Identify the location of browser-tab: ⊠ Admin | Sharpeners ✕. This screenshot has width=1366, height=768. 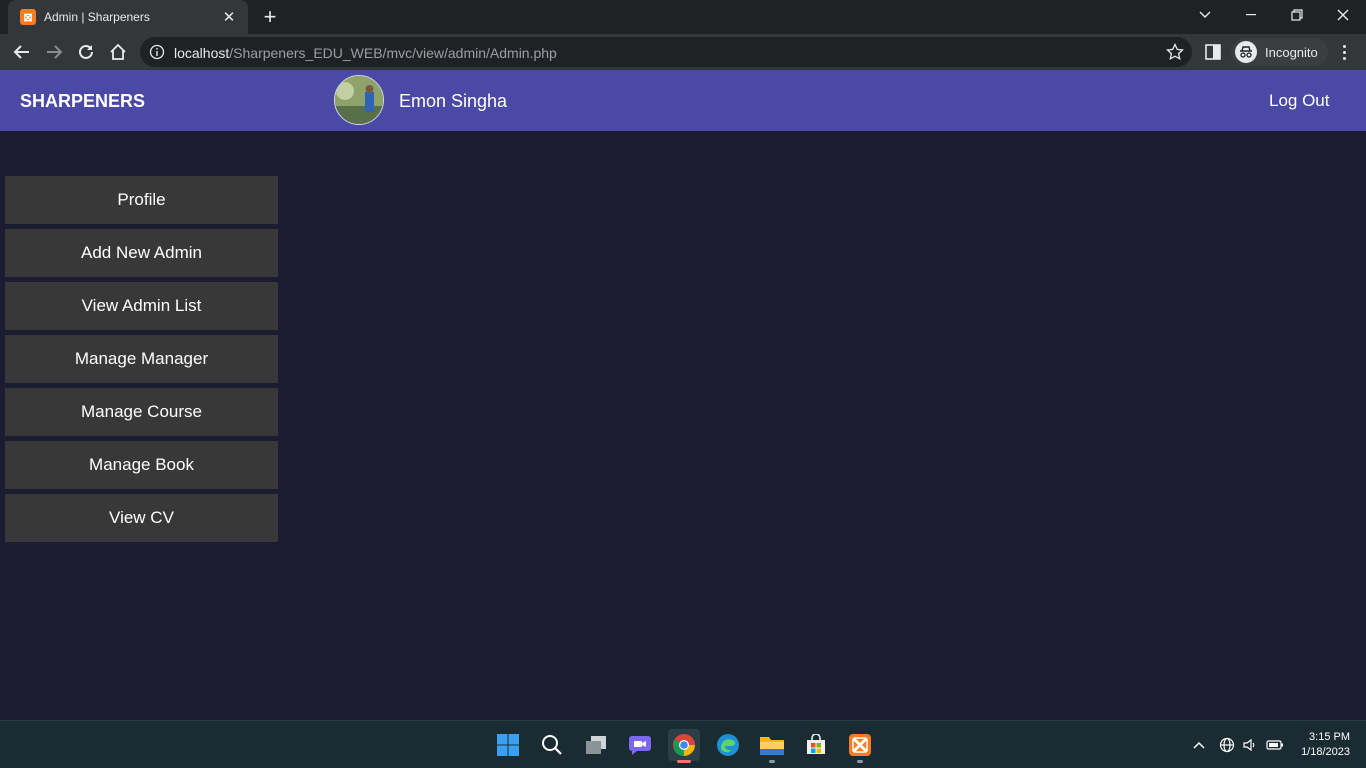
(128, 17).